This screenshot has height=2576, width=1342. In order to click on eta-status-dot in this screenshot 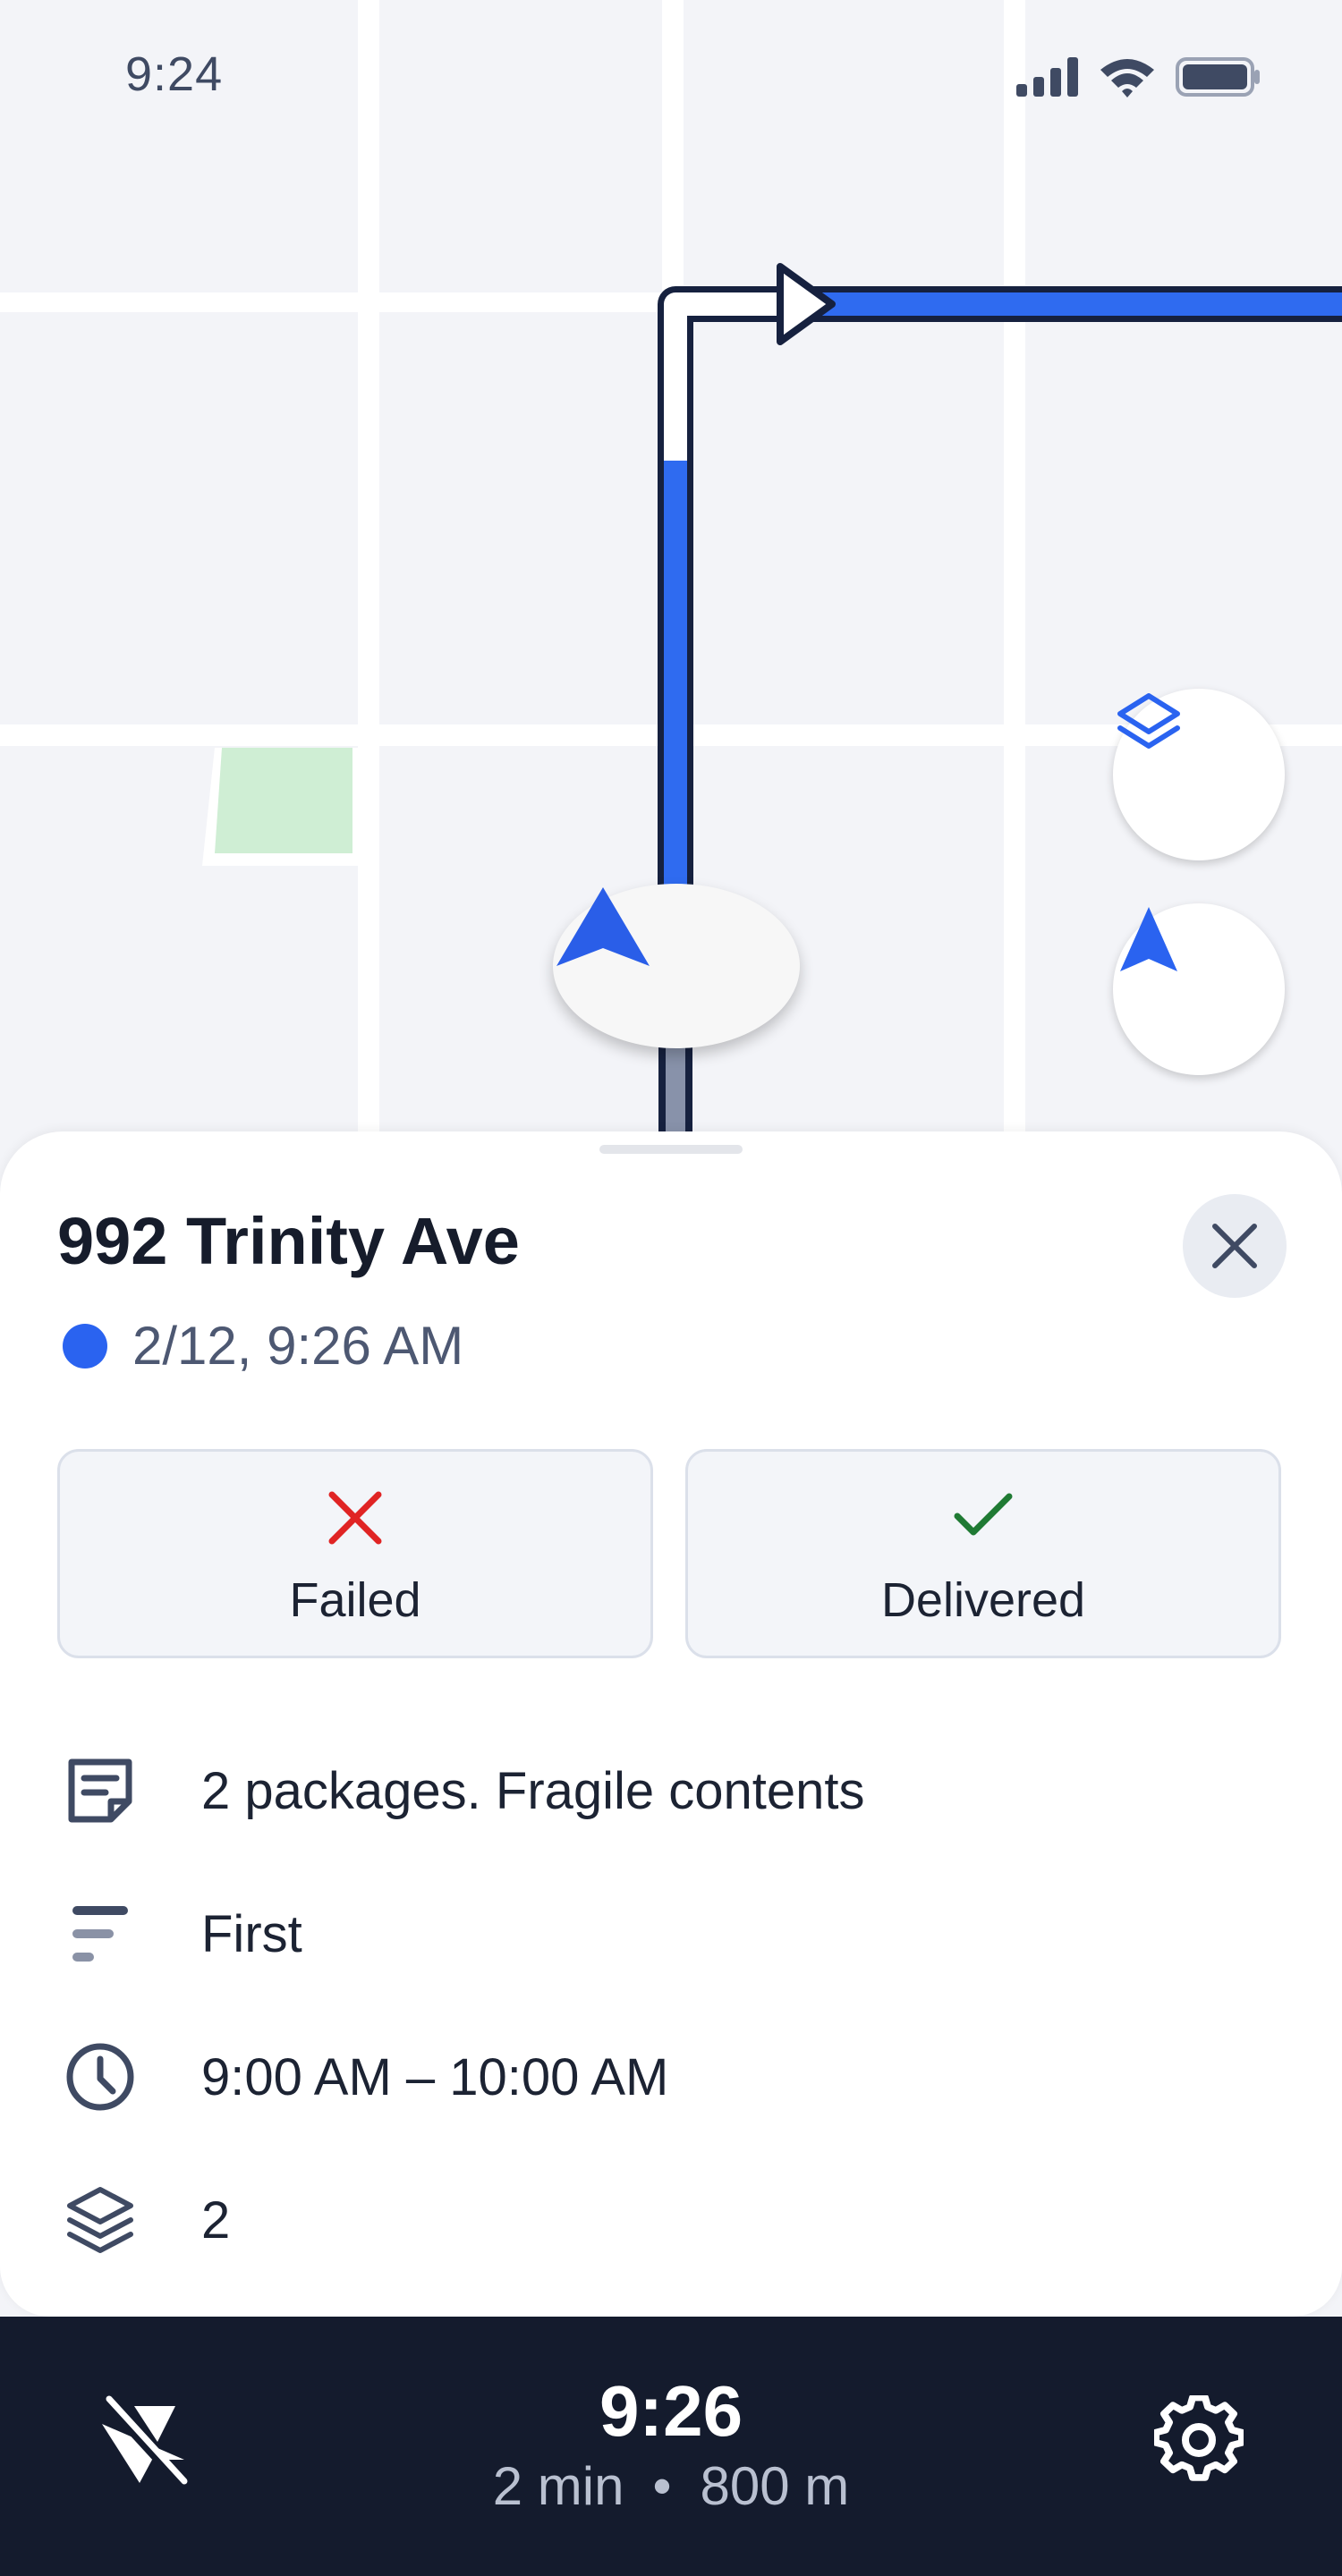, I will do `click(85, 1345)`.